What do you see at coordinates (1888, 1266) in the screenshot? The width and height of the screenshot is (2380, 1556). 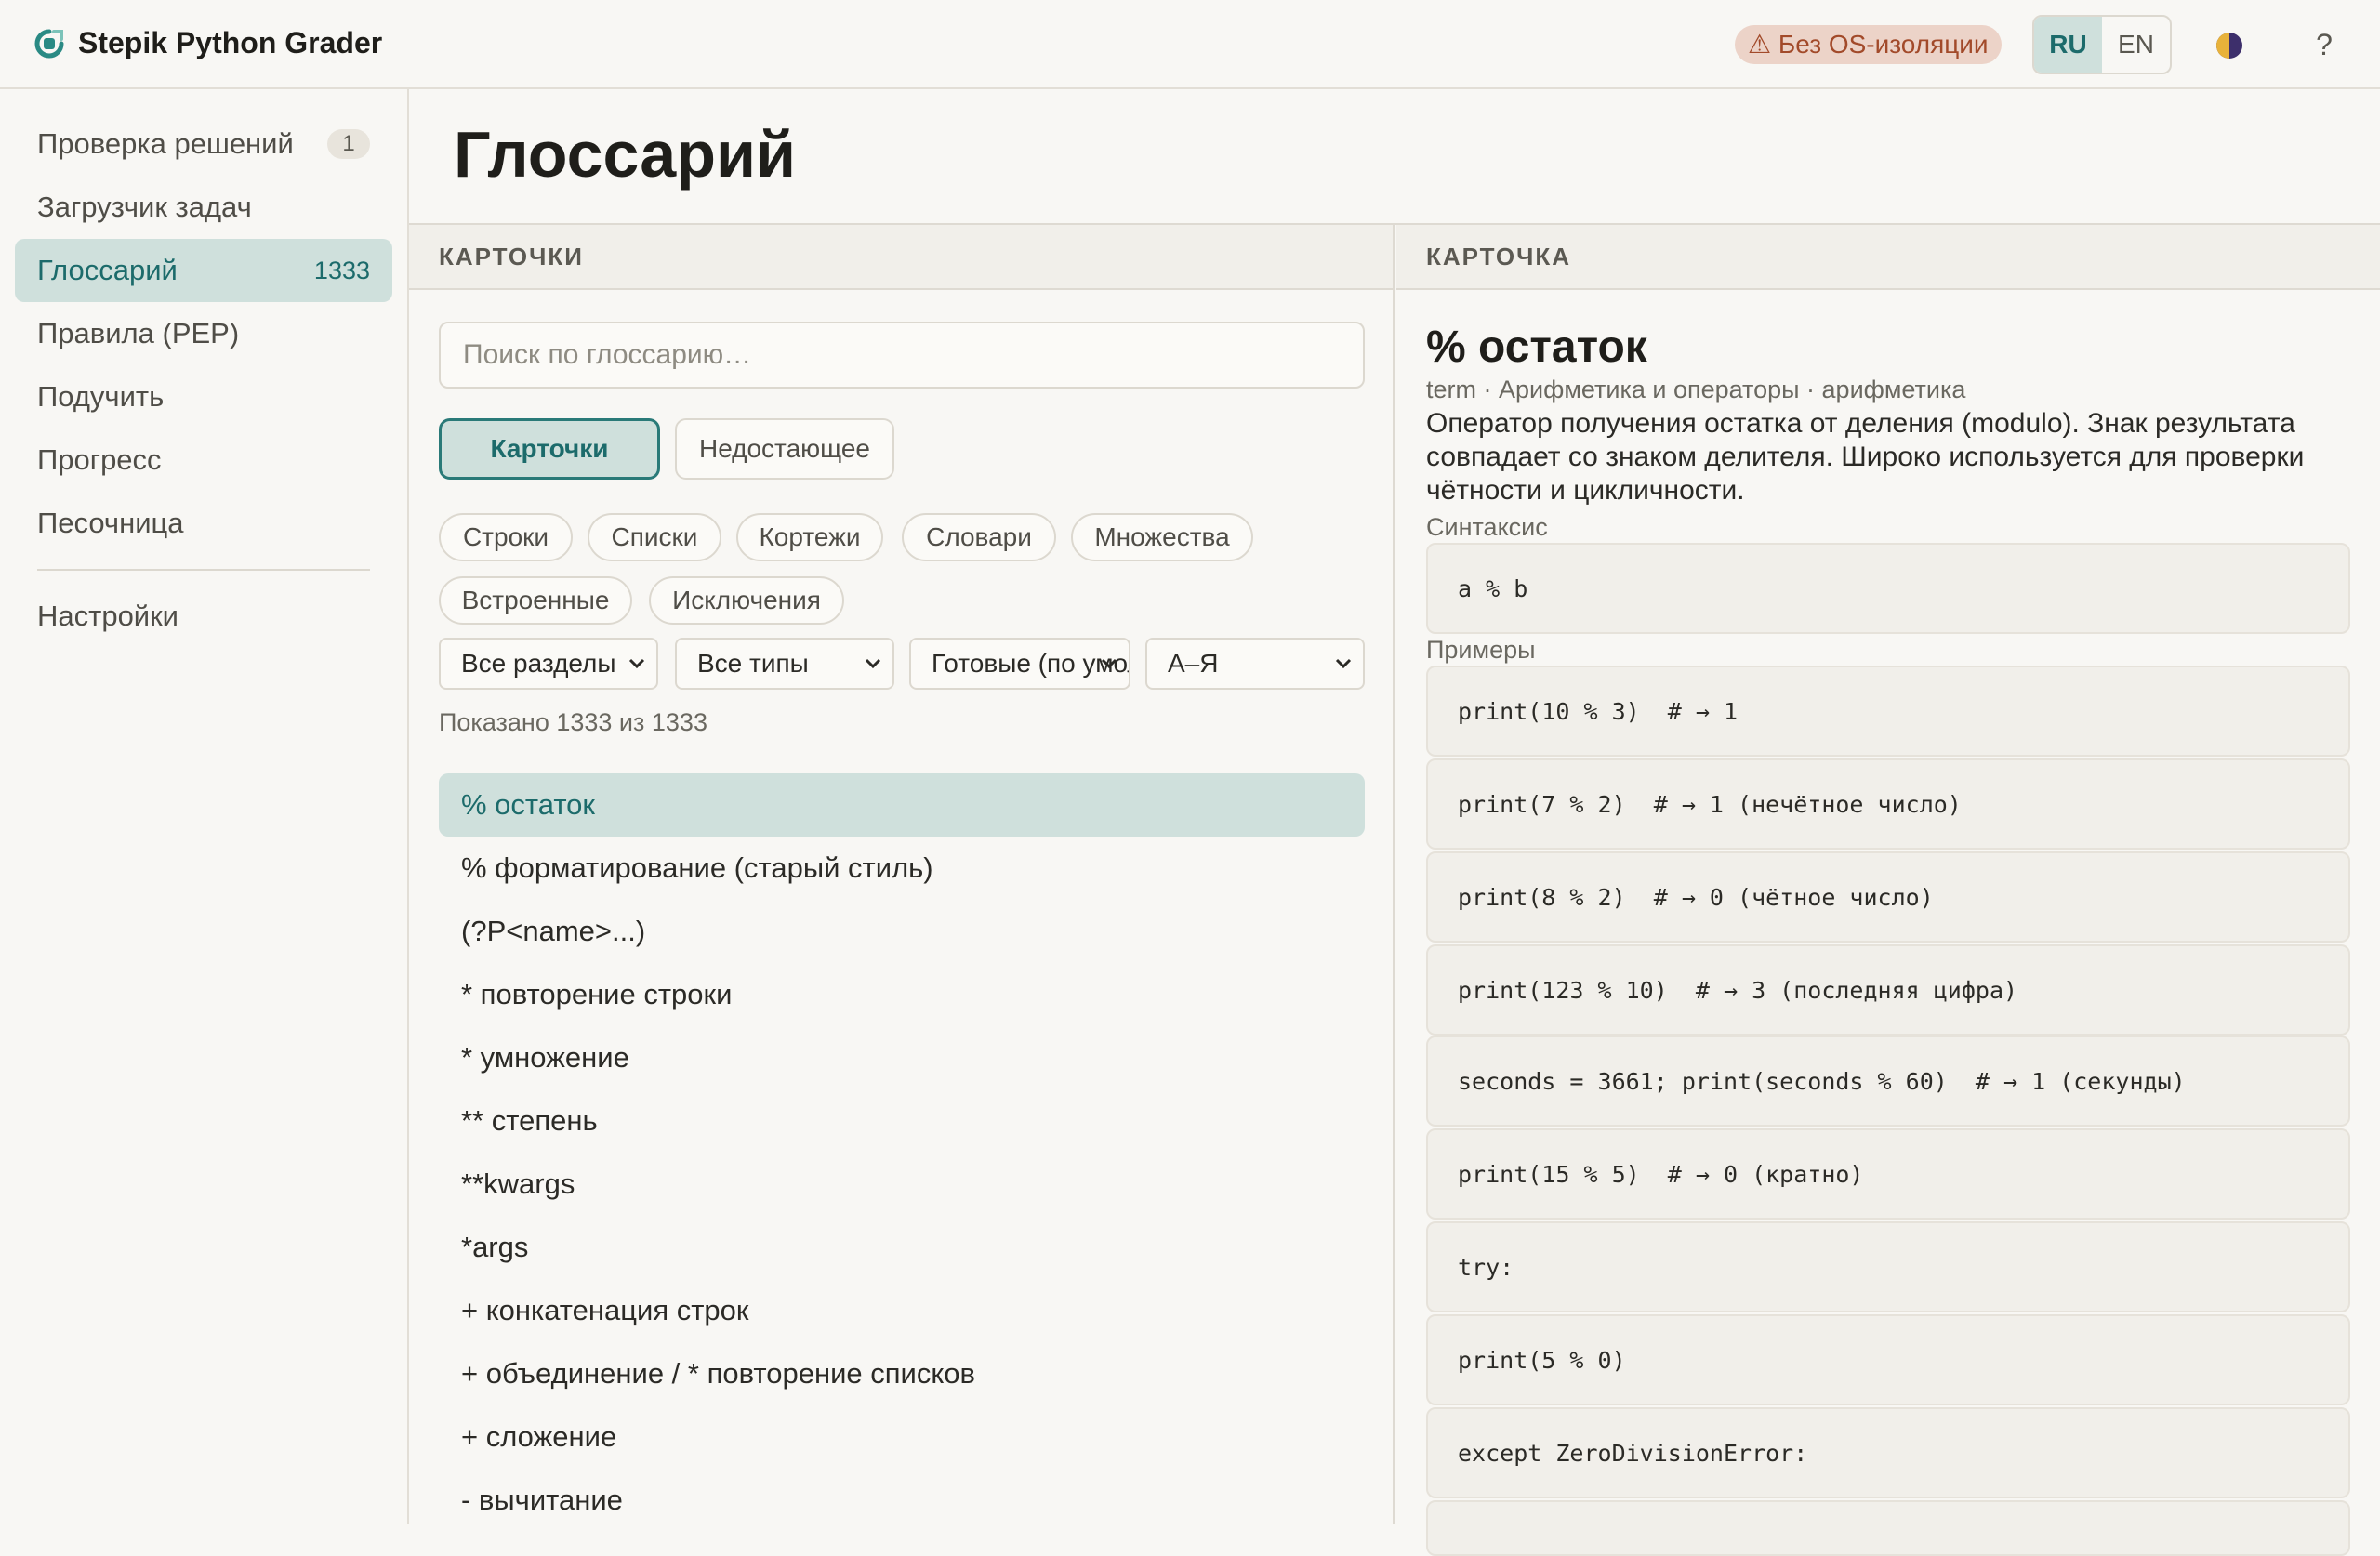 I see `example-code: try:` at bounding box center [1888, 1266].